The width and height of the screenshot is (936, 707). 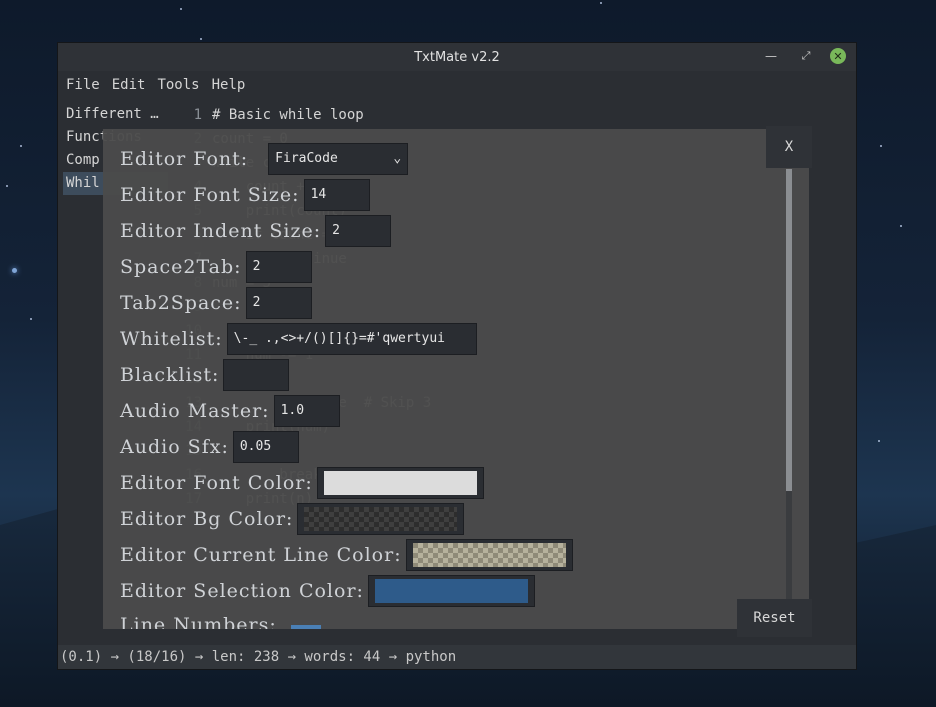 I want to click on editor-current-line-color-picker, so click(x=489, y=555).